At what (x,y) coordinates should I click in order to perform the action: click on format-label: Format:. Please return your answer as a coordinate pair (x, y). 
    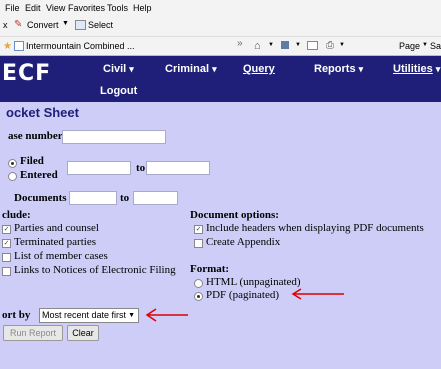
    Looking at the image, I should click on (210, 269).